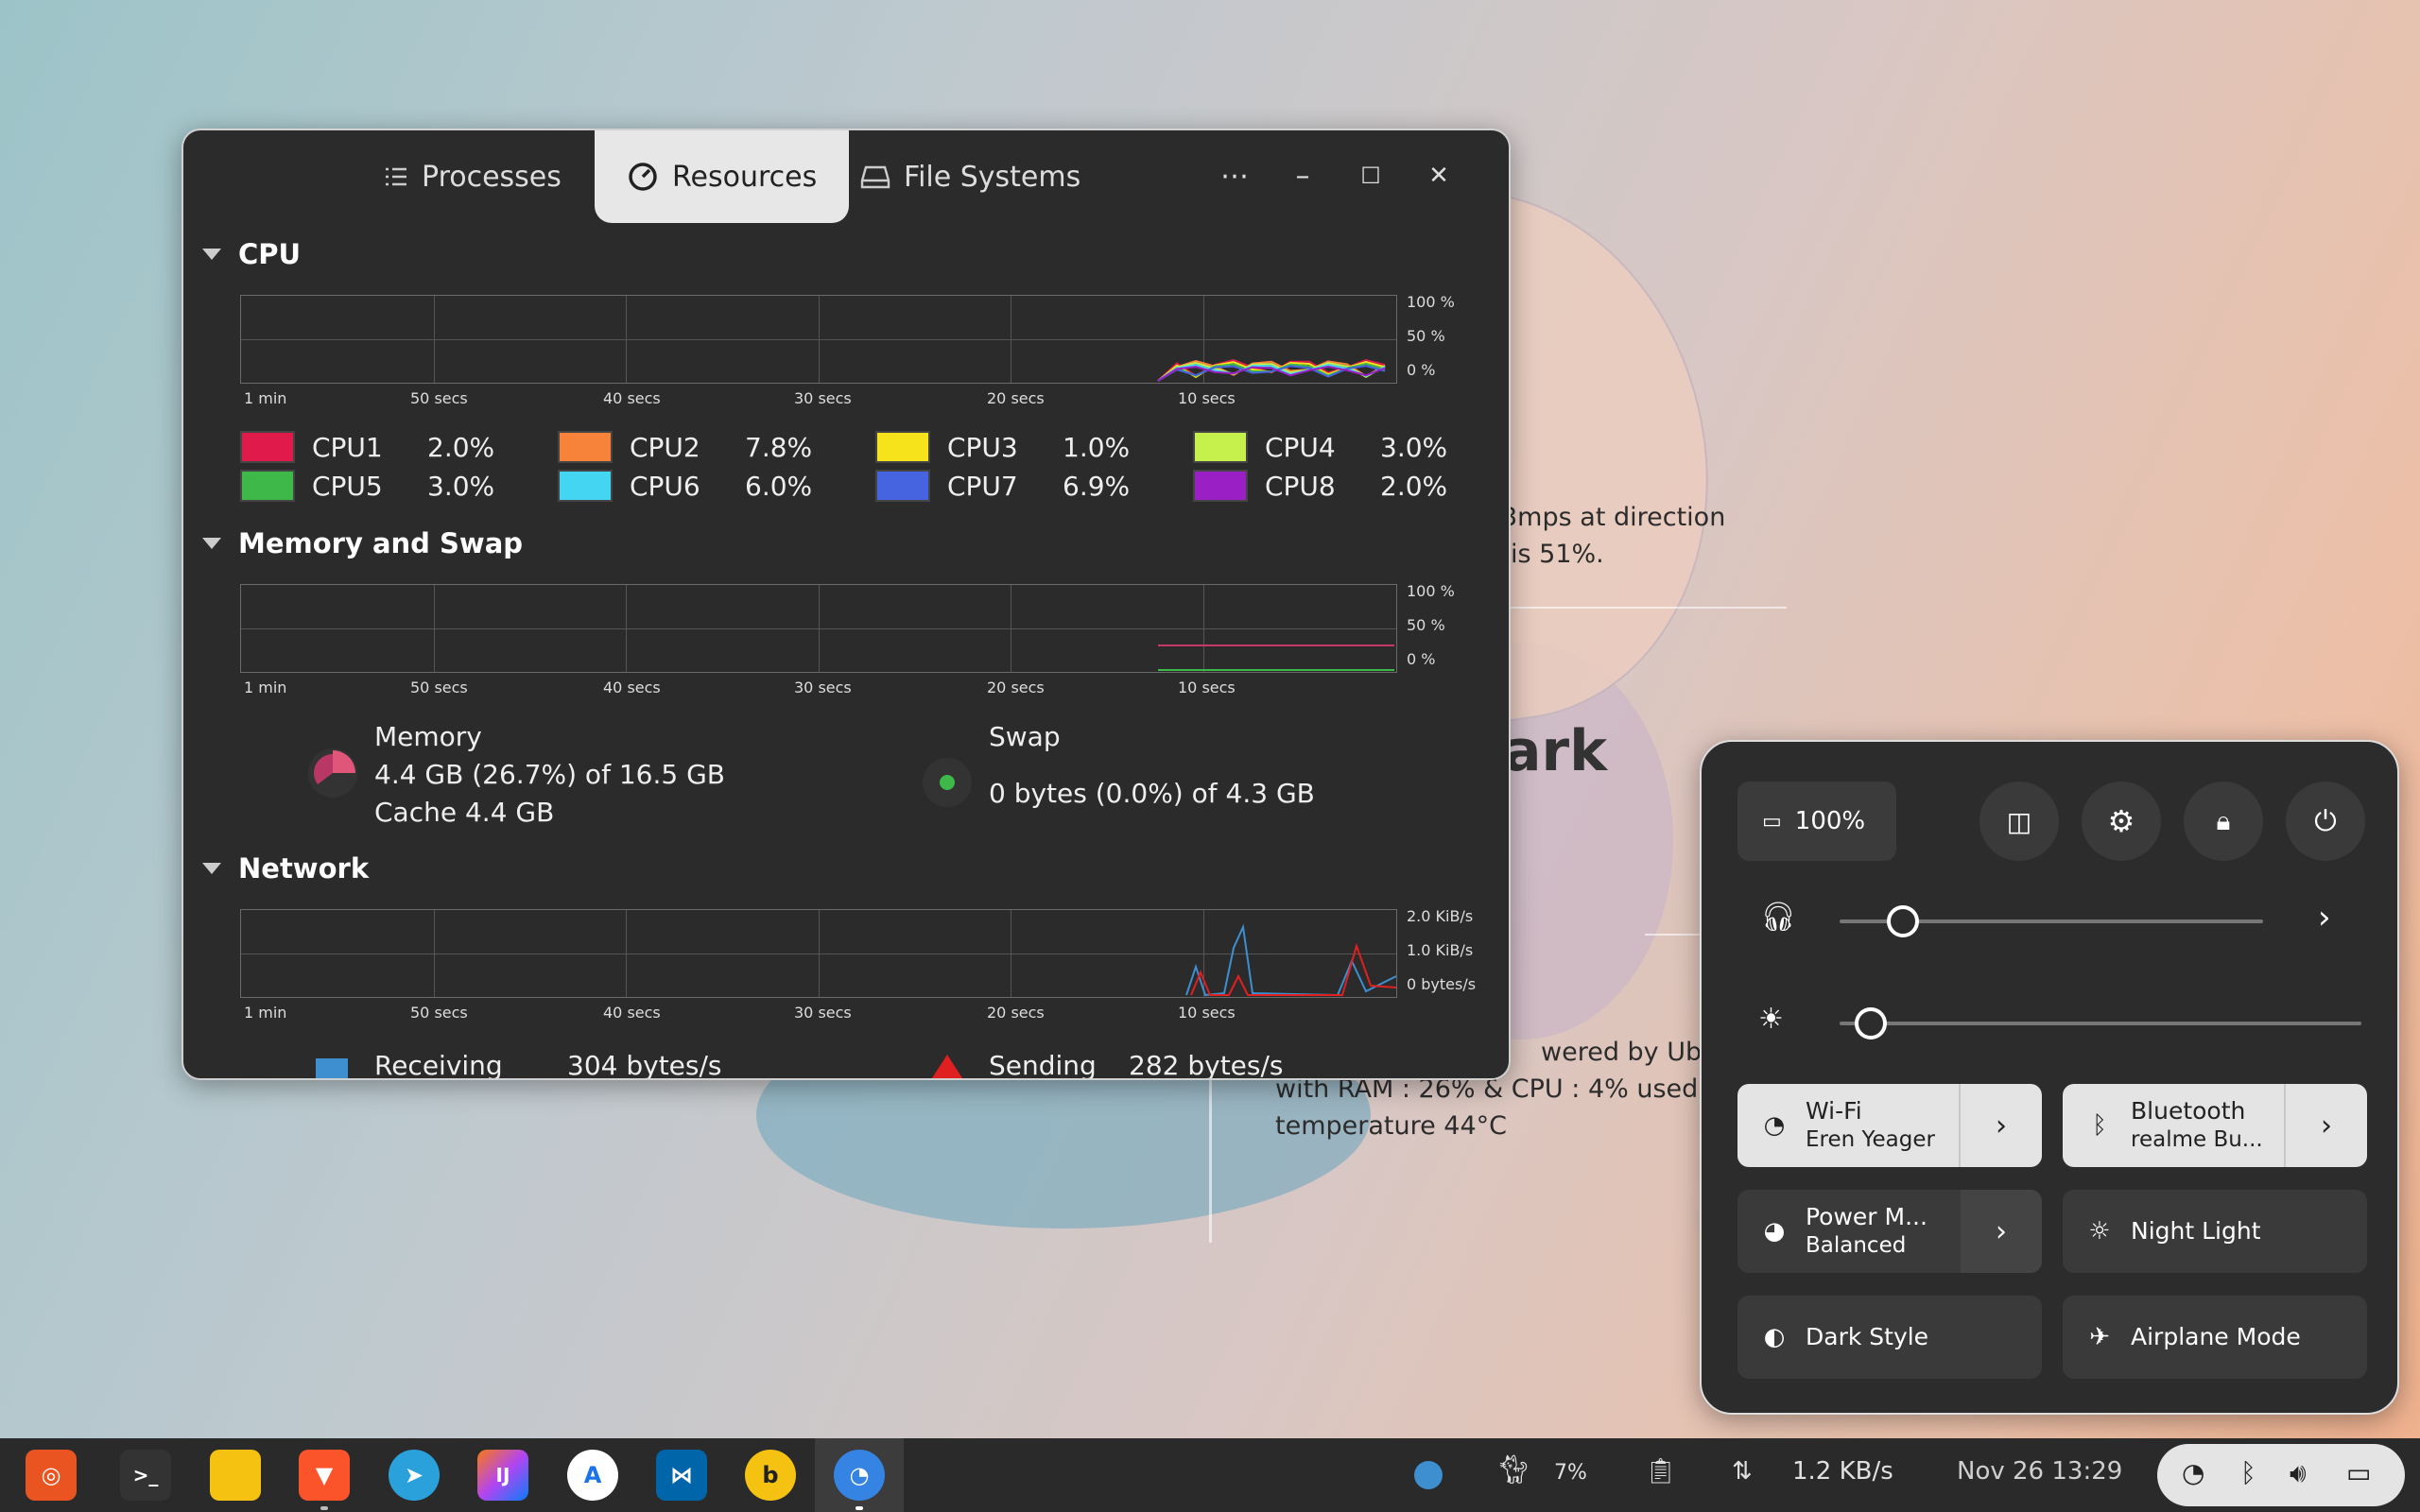  I want to click on brightness-slider-knob, so click(1872, 1023).